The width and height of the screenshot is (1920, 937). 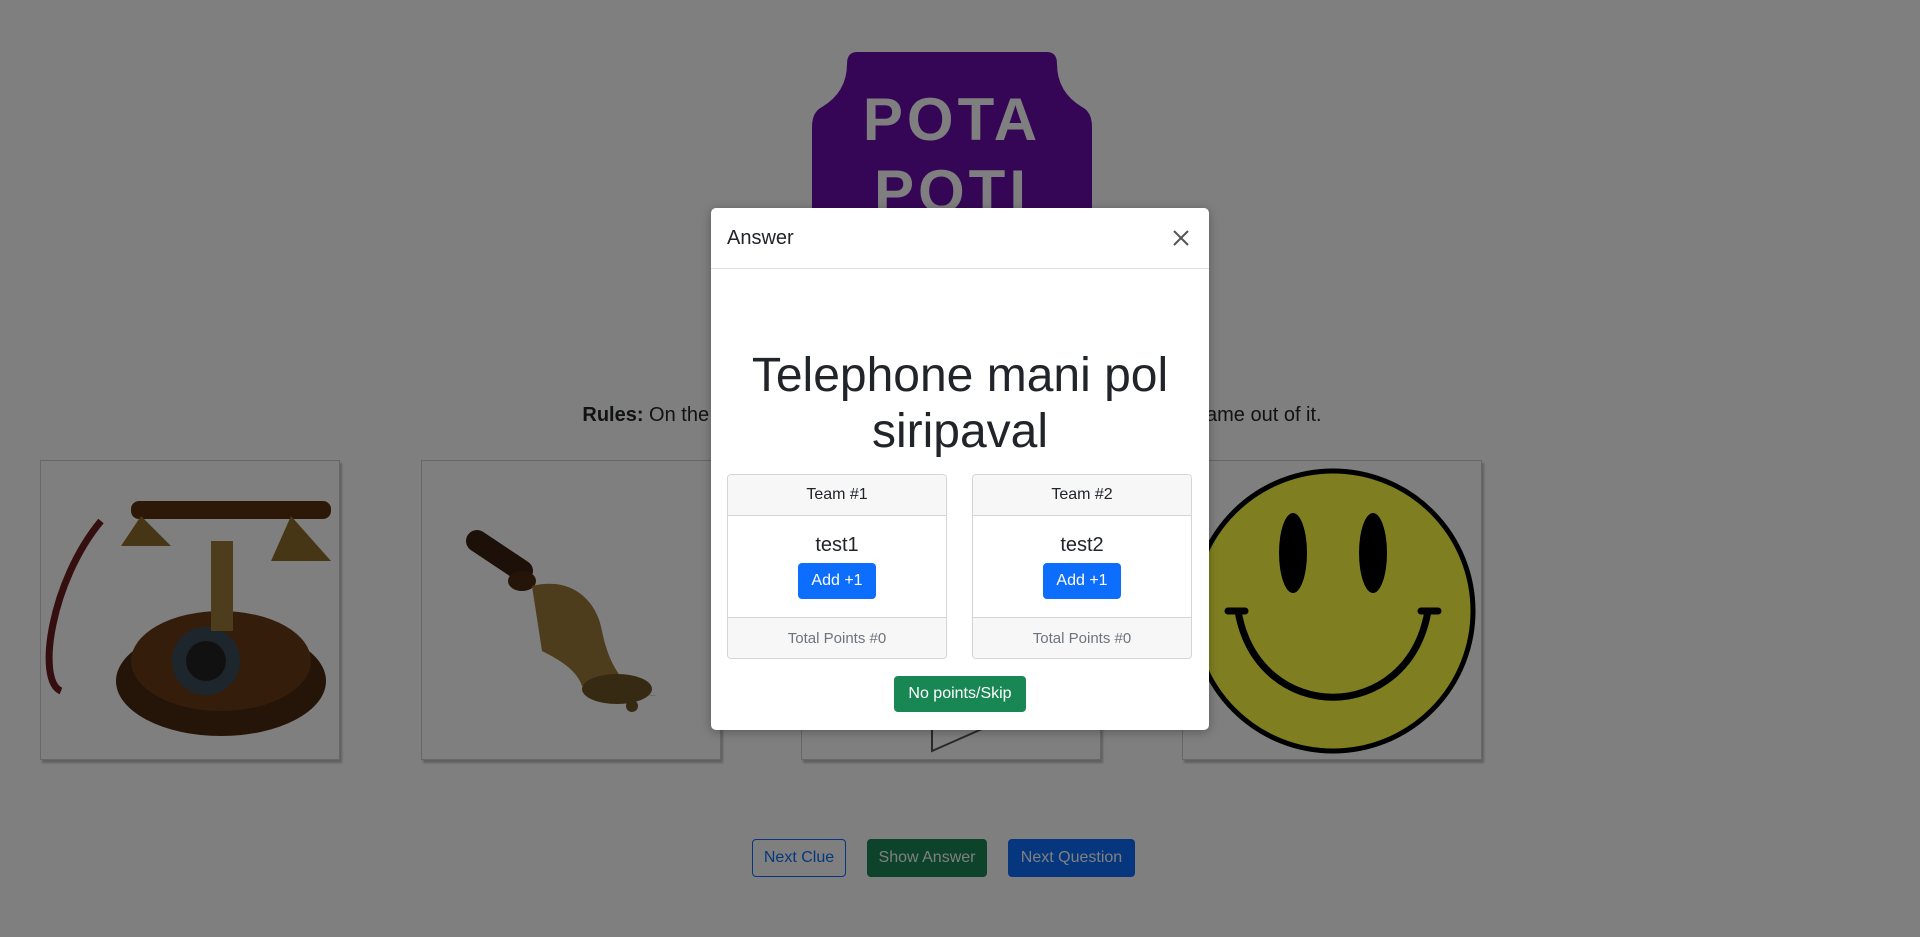 What do you see at coordinates (837, 495) in the screenshot?
I see `team-header: Team #1` at bounding box center [837, 495].